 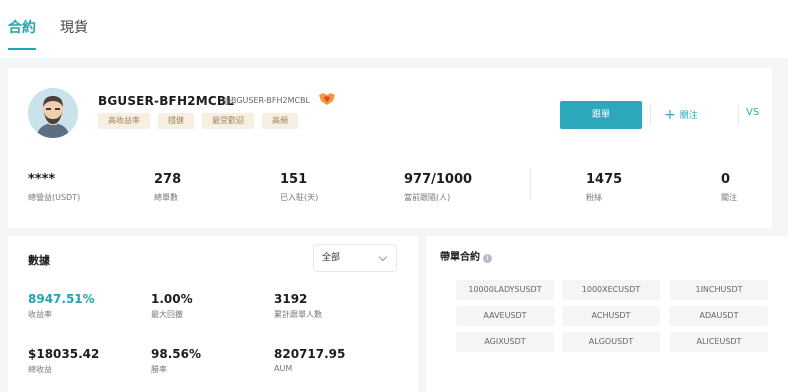 What do you see at coordinates (74, 27) in the screenshot?
I see `tab-spot: 現貨` at bounding box center [74, 27].